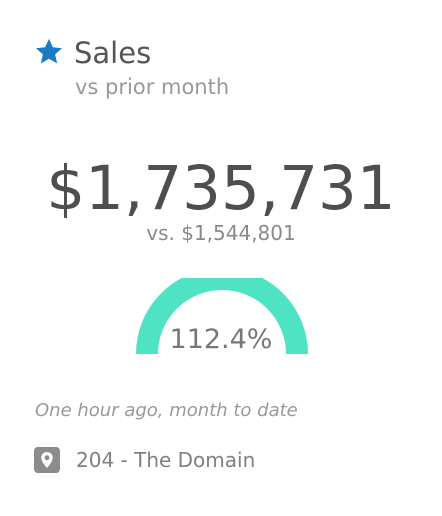  Describe the element at coordinates (221, 233) in the screenshot. I see `comparison-value: vs. $1,544,801` at that location.